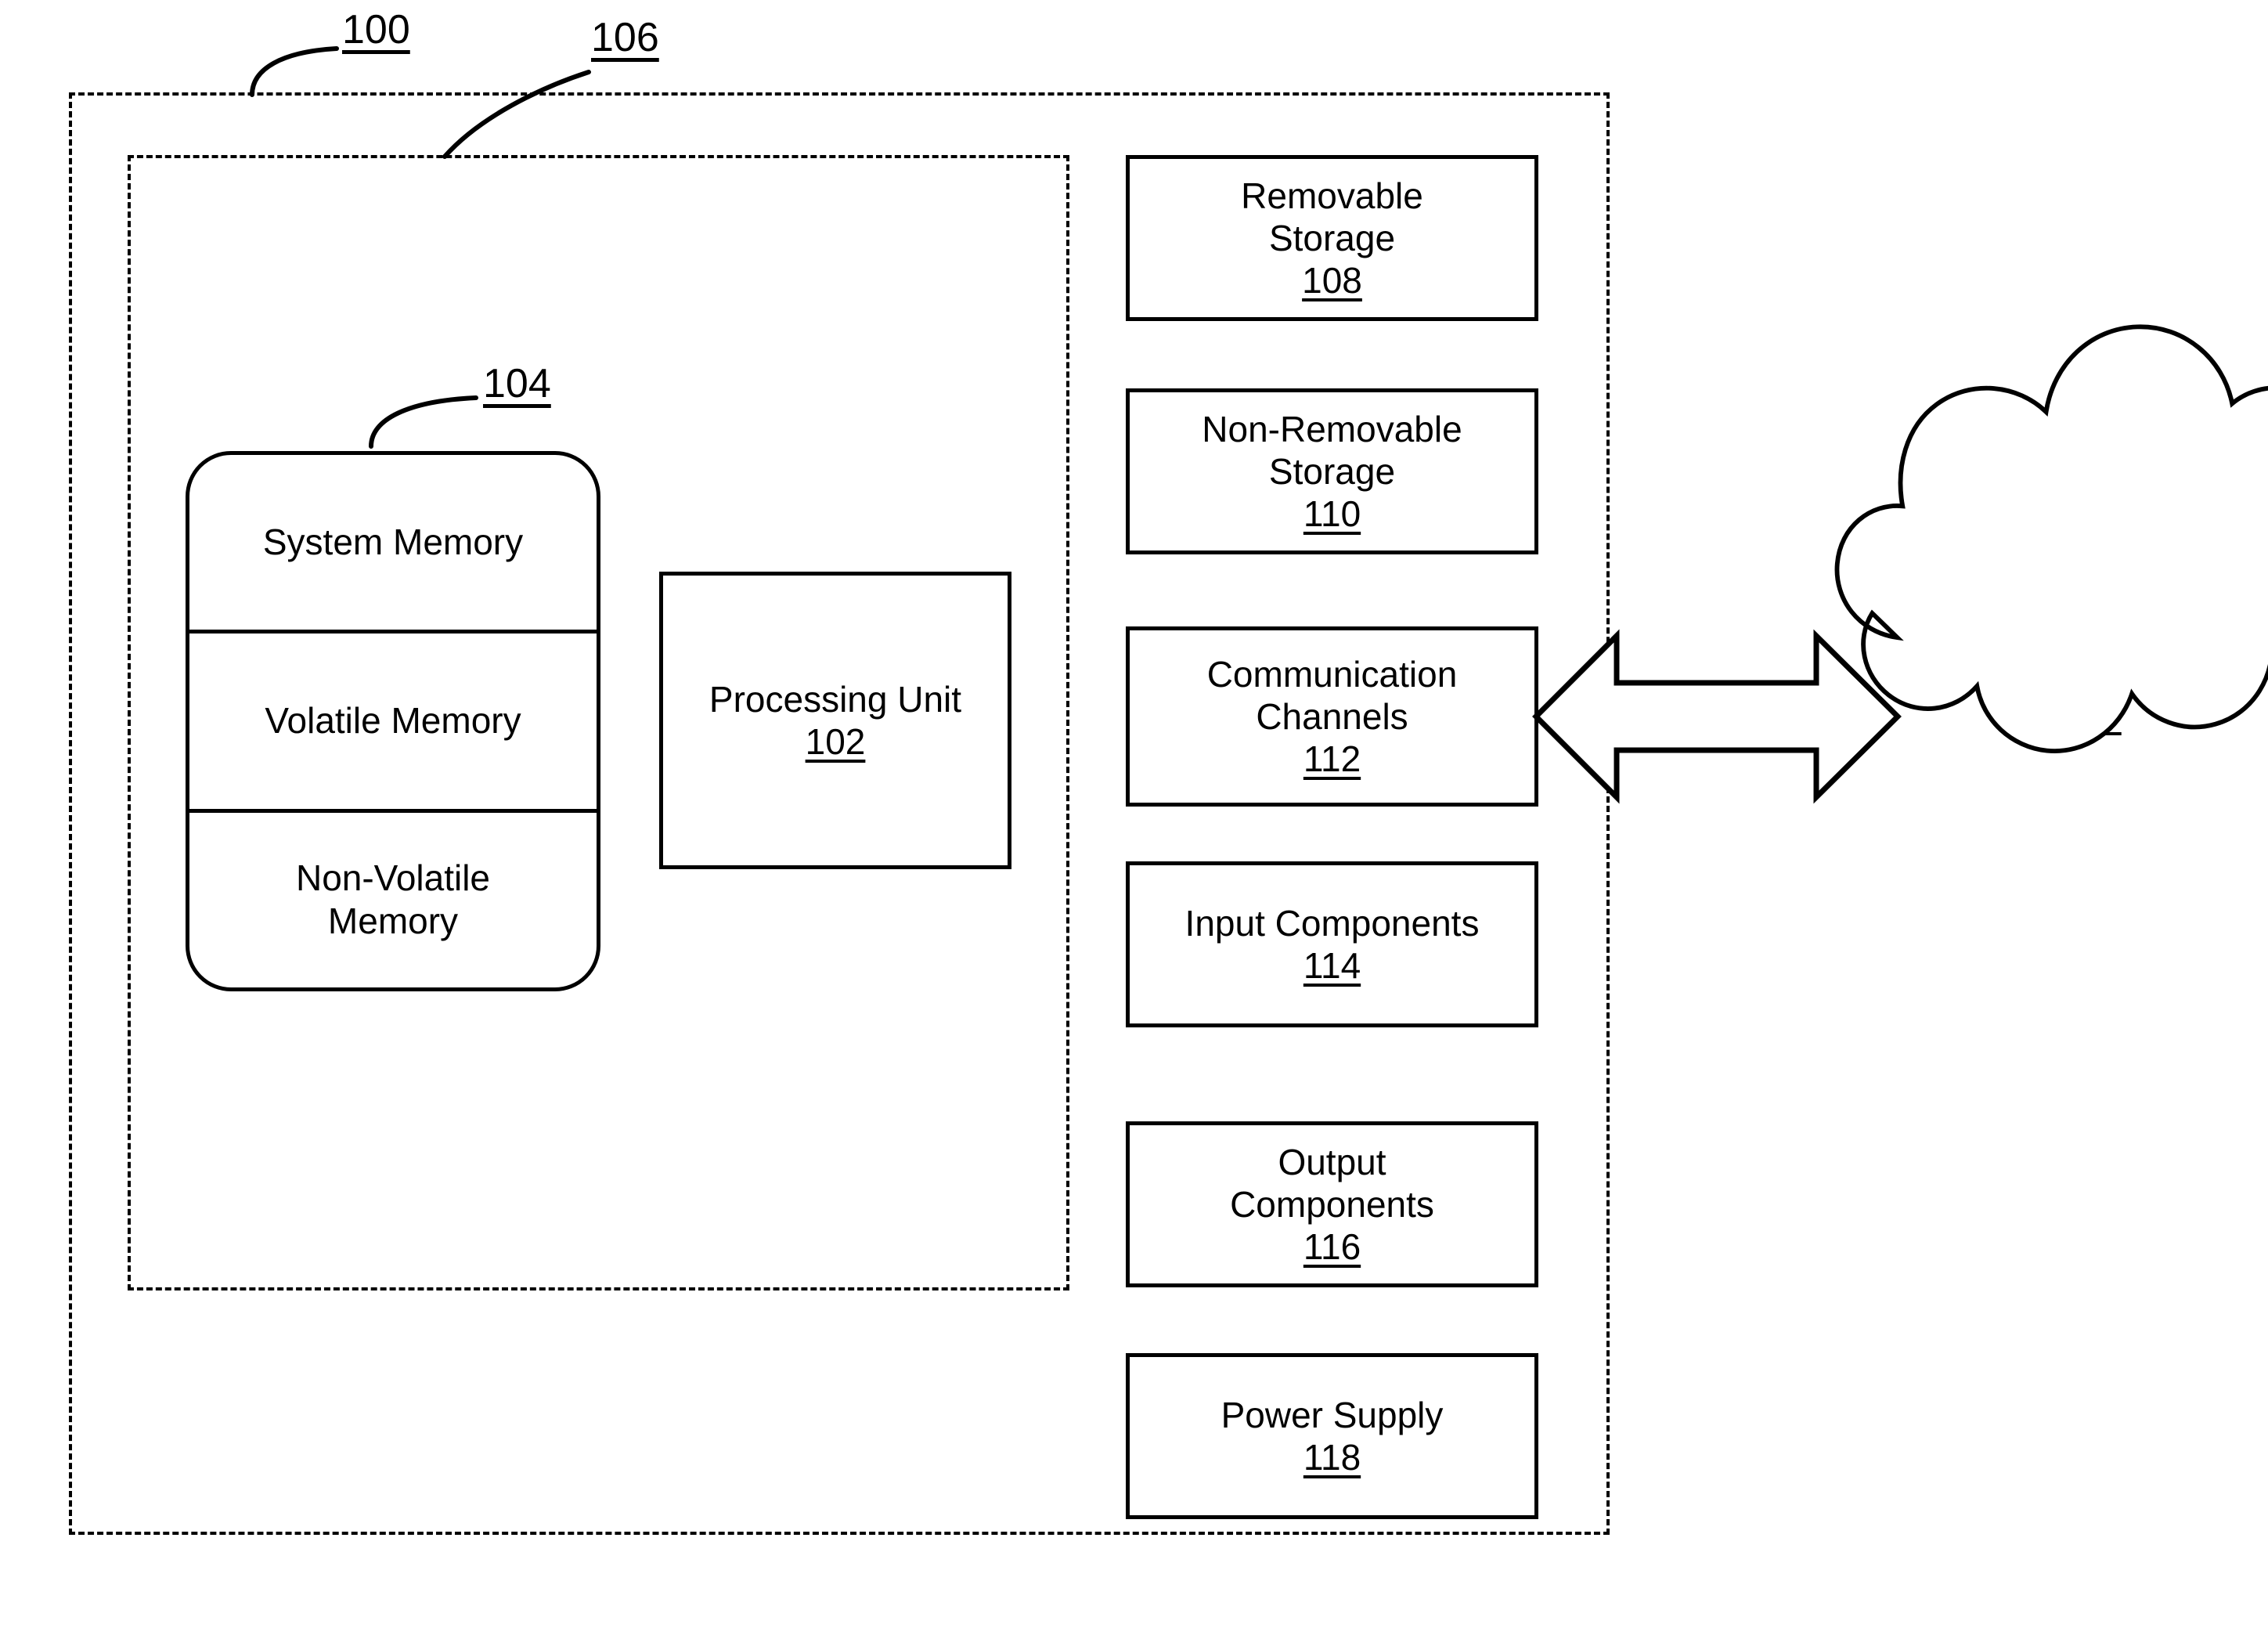 This screenshot has height=1646, width=2268. Describe the element at coordinates (1332, 514) in the screenshot. I see `non-removable-storage-ref: 110` at that location.